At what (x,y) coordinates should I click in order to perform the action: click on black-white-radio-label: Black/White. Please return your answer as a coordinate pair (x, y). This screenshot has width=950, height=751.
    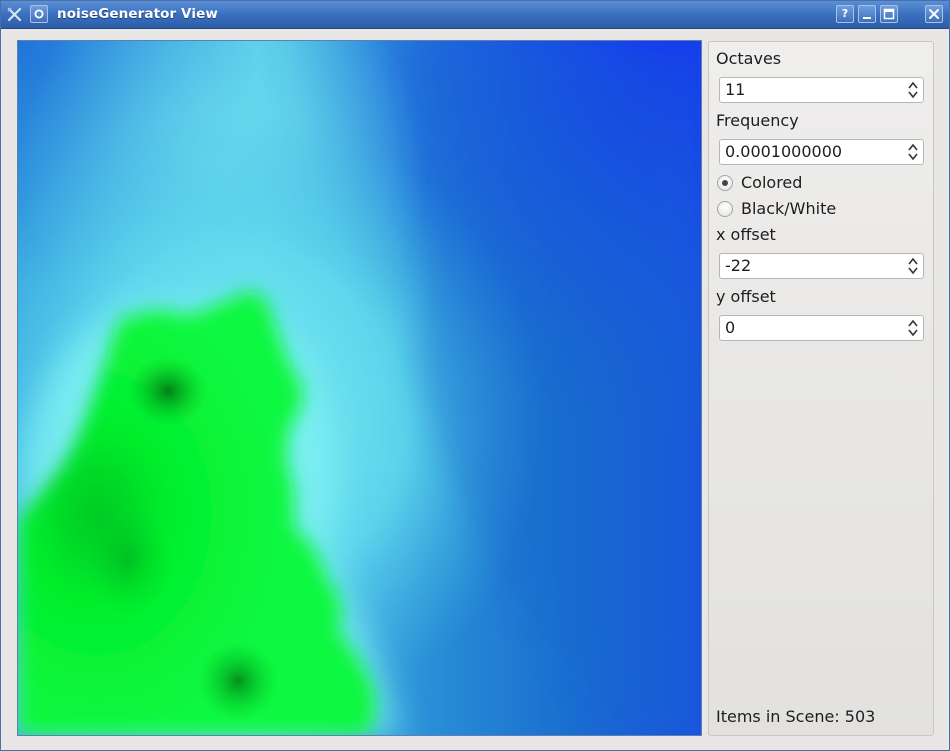
    Looking at the image, I should click on (788, 209).